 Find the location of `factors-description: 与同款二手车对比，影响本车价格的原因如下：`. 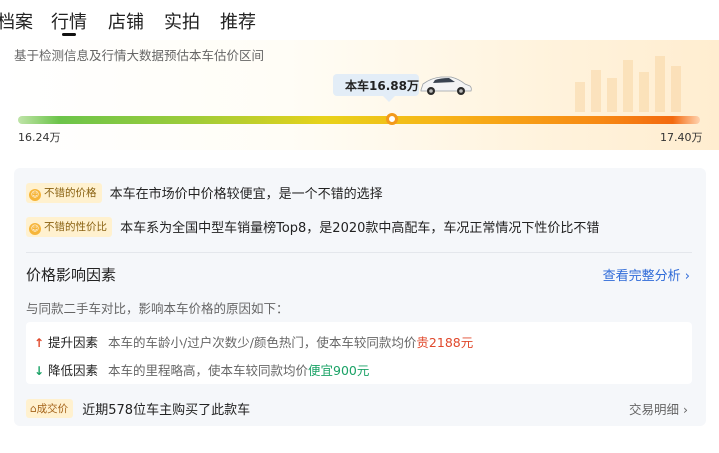

factors-description: 与同款二手车对比，影响本车价格的原因如下： is located at coordinates (157, 308).